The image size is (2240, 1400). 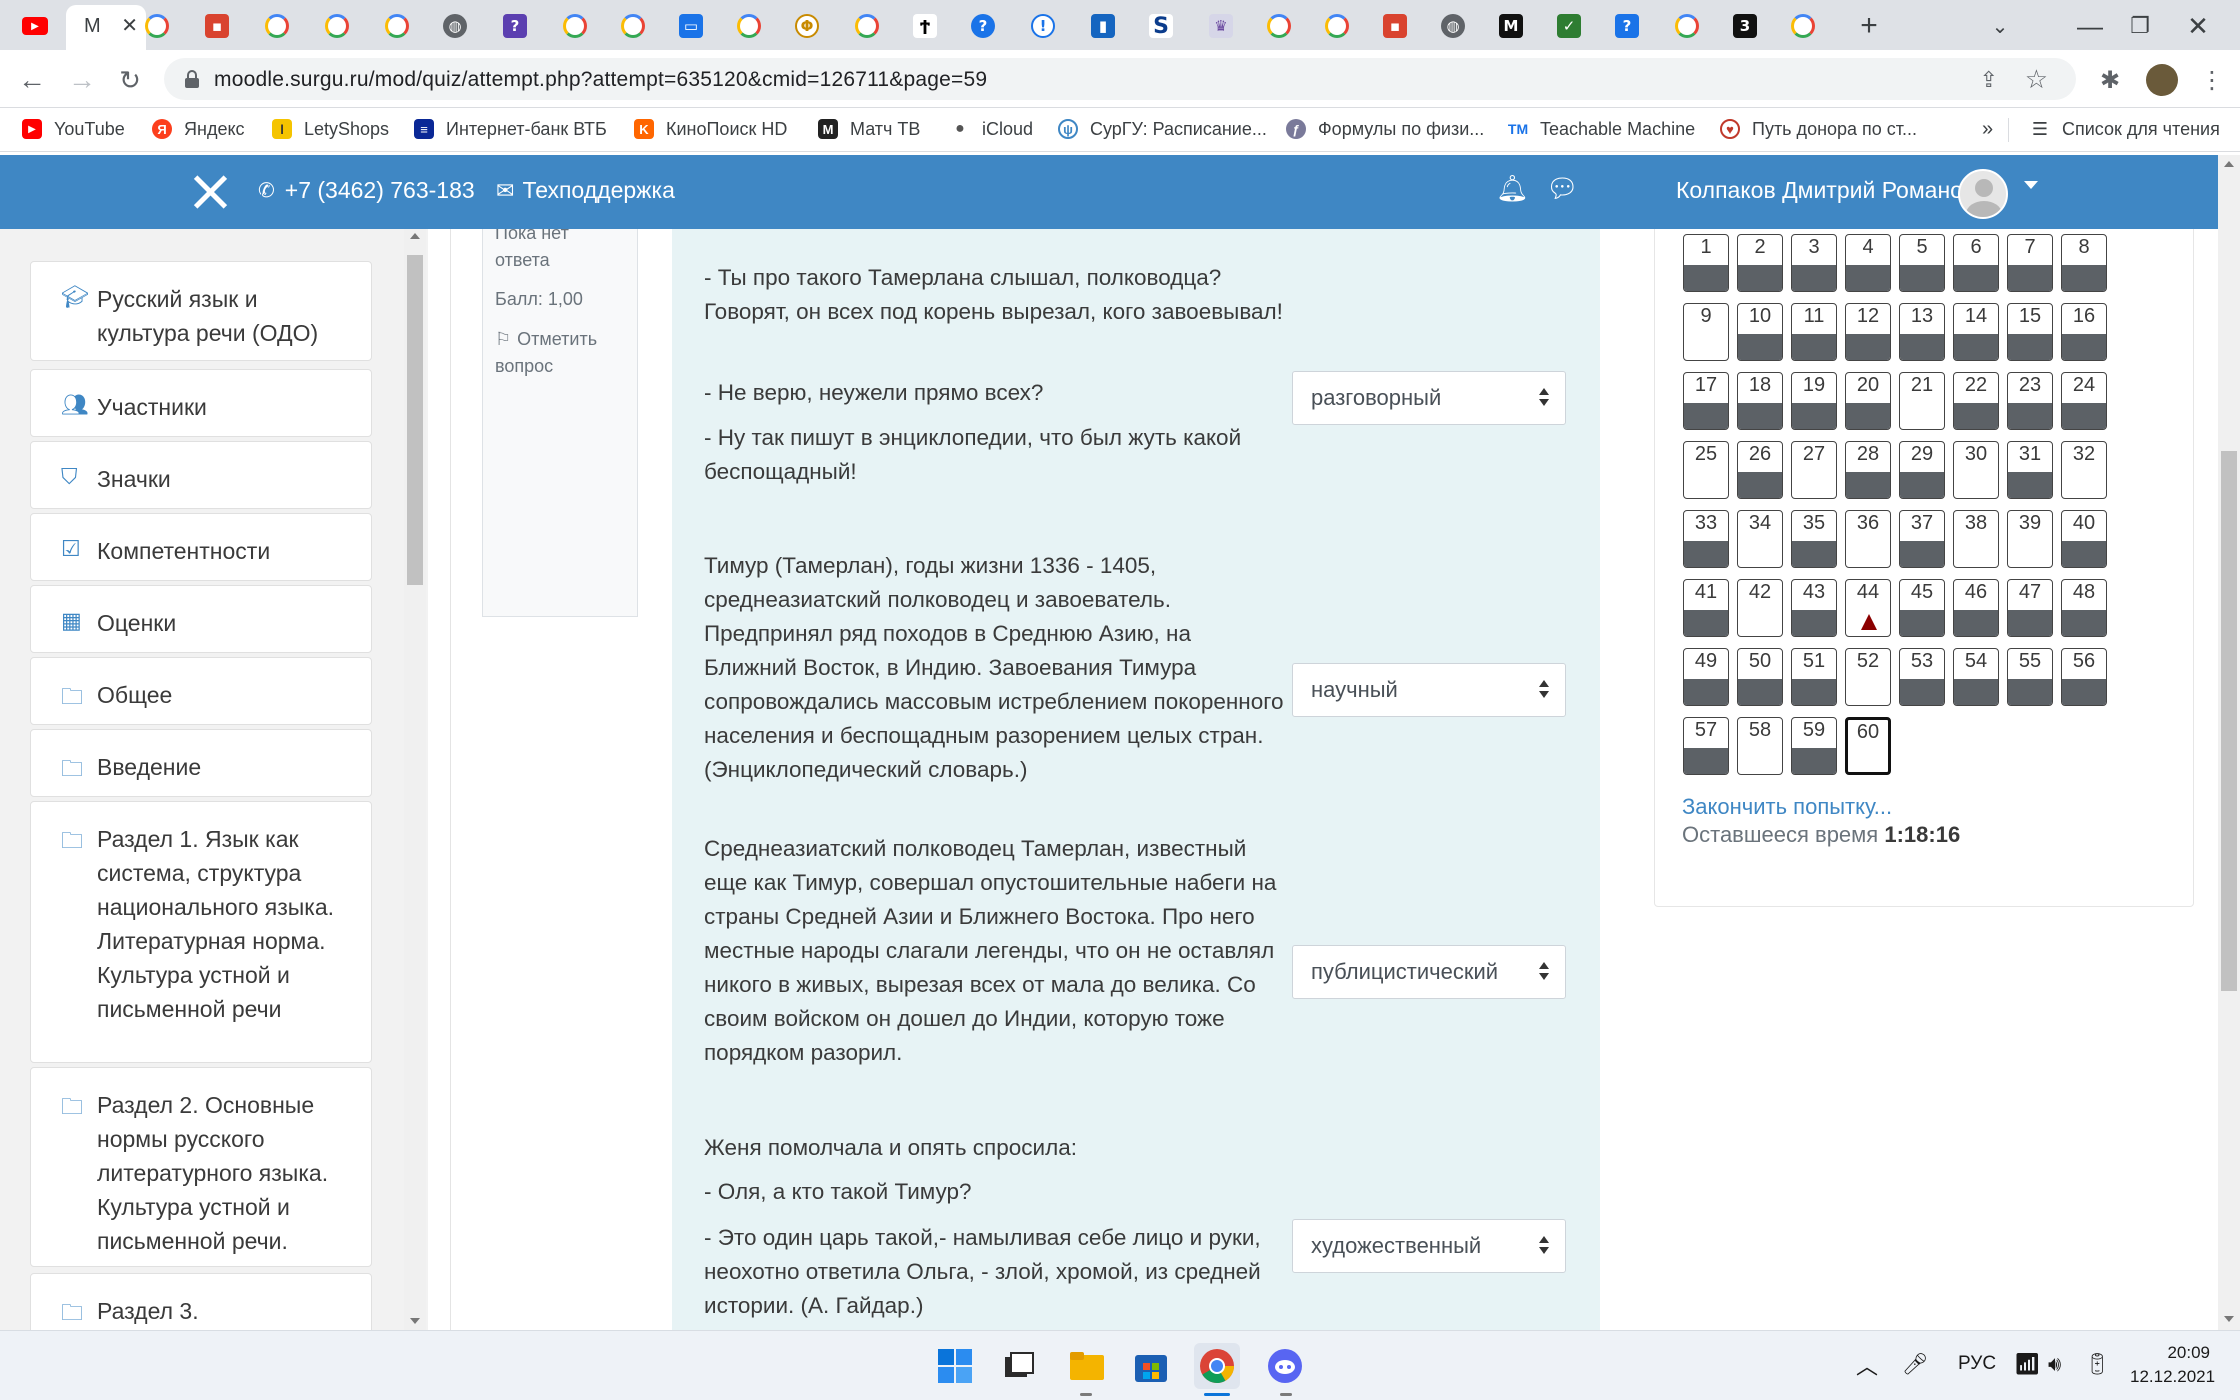 I want to click on back-button: ←, so click(x=32, y=80).